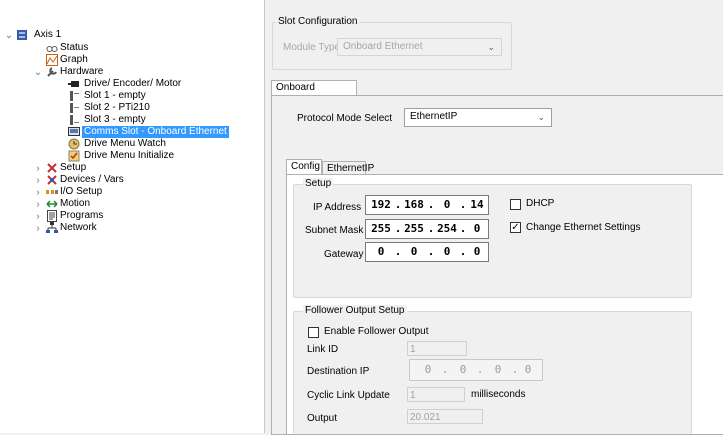  What do you see at coordinates (344, 254) in the screenshot?
I see `gateway-label: Gateway` at bounding box center [344, 254].